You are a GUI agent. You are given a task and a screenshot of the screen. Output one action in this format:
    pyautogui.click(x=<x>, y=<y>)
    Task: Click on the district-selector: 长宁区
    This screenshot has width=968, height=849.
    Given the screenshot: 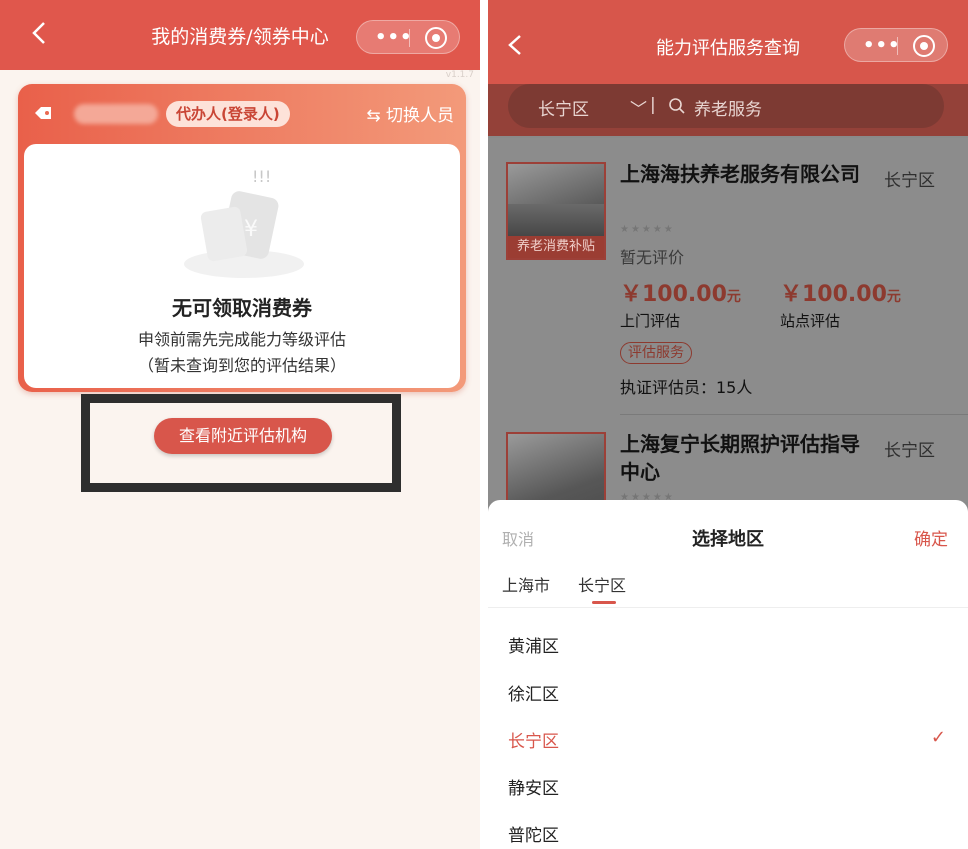 What is the action you would take?
    pyautogui.click(x=563, y=107)
    